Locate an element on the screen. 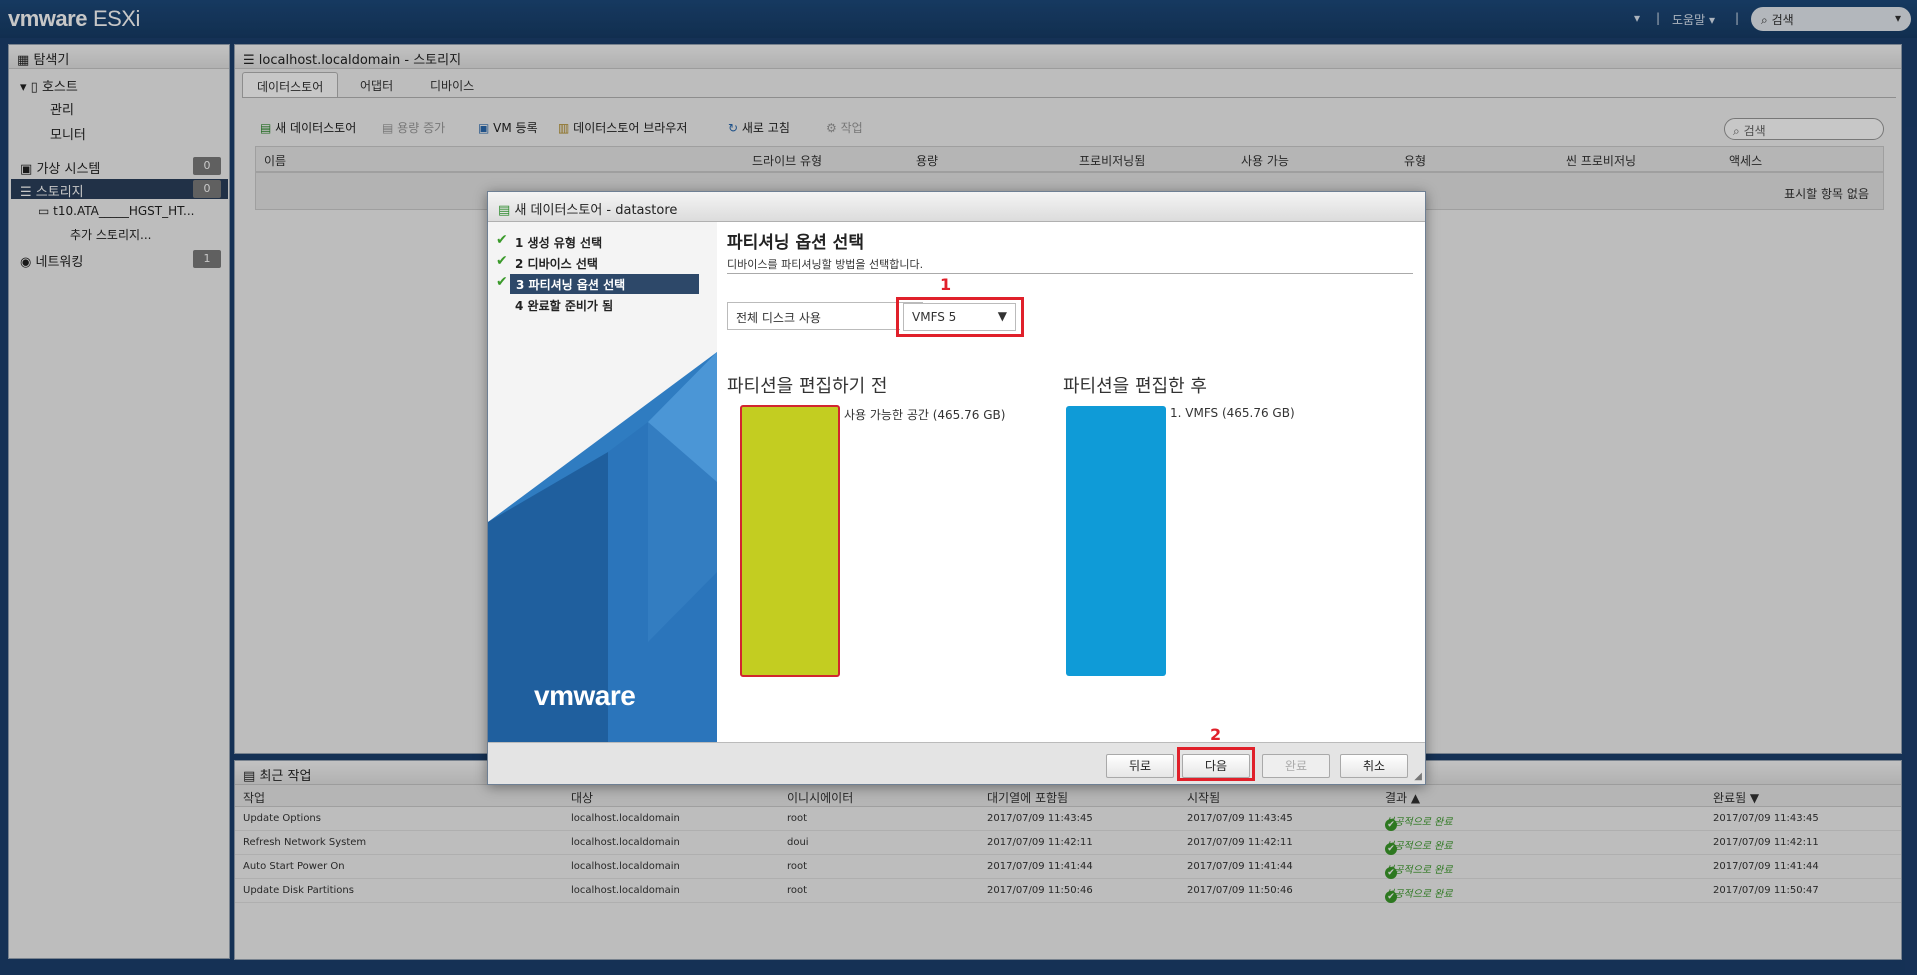 This screenshot has width=1917, height=975. wizard-decoration is located at coordinates (602, 547).